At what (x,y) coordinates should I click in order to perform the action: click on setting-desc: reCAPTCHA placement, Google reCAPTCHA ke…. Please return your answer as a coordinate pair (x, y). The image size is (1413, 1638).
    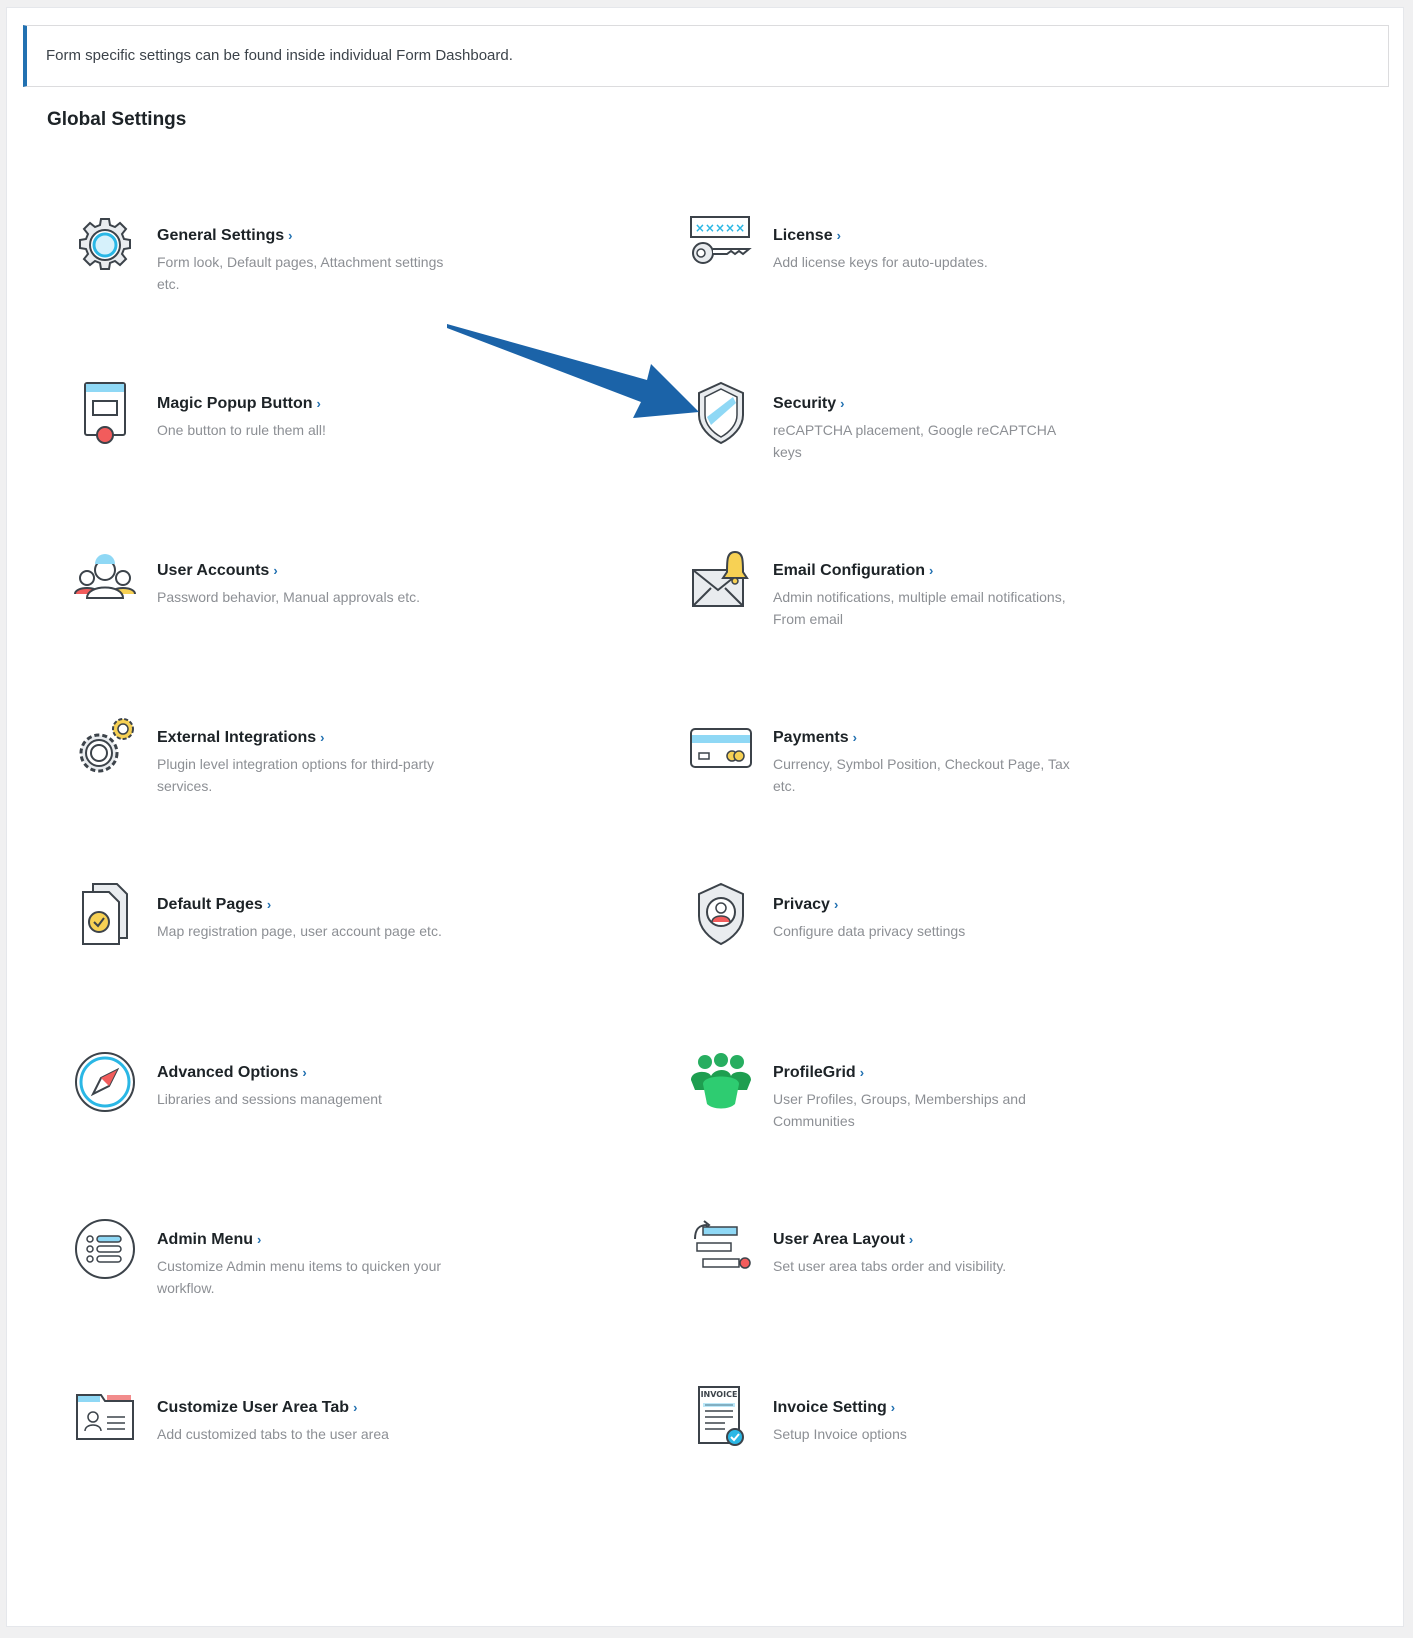
    Looking at the image, I should click on (914, 441).